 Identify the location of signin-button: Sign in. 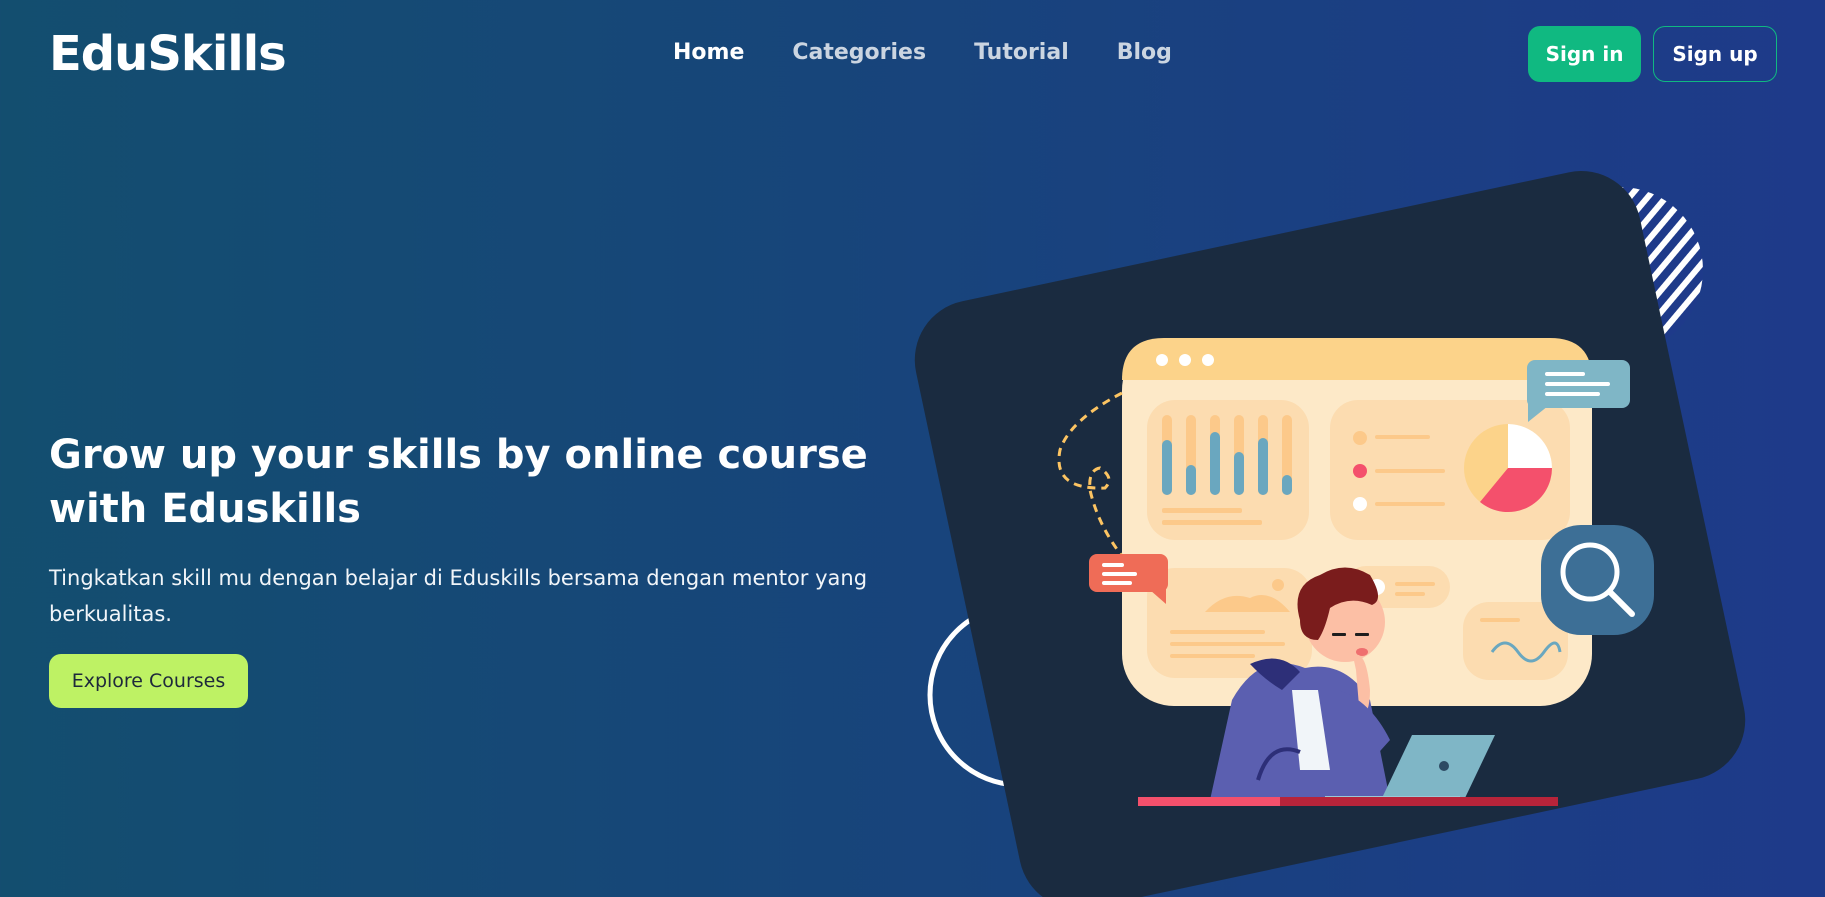
(1584, 54).